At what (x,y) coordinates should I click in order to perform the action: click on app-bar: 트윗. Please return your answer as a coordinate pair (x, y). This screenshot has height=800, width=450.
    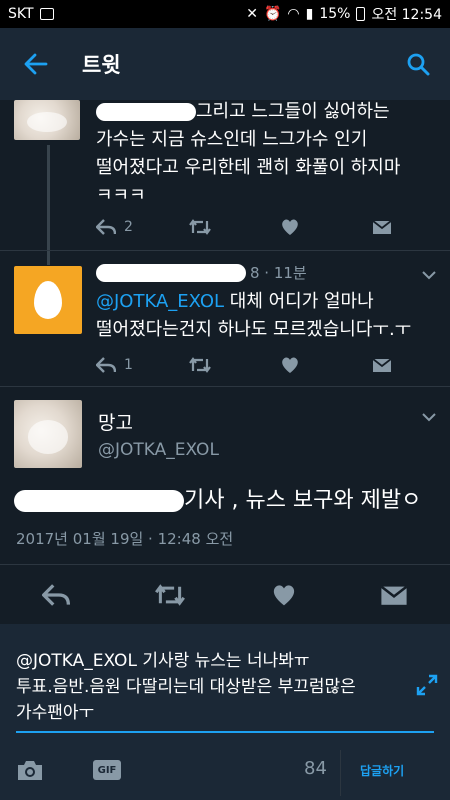
    Looking at the image, I should click on (225, 64).